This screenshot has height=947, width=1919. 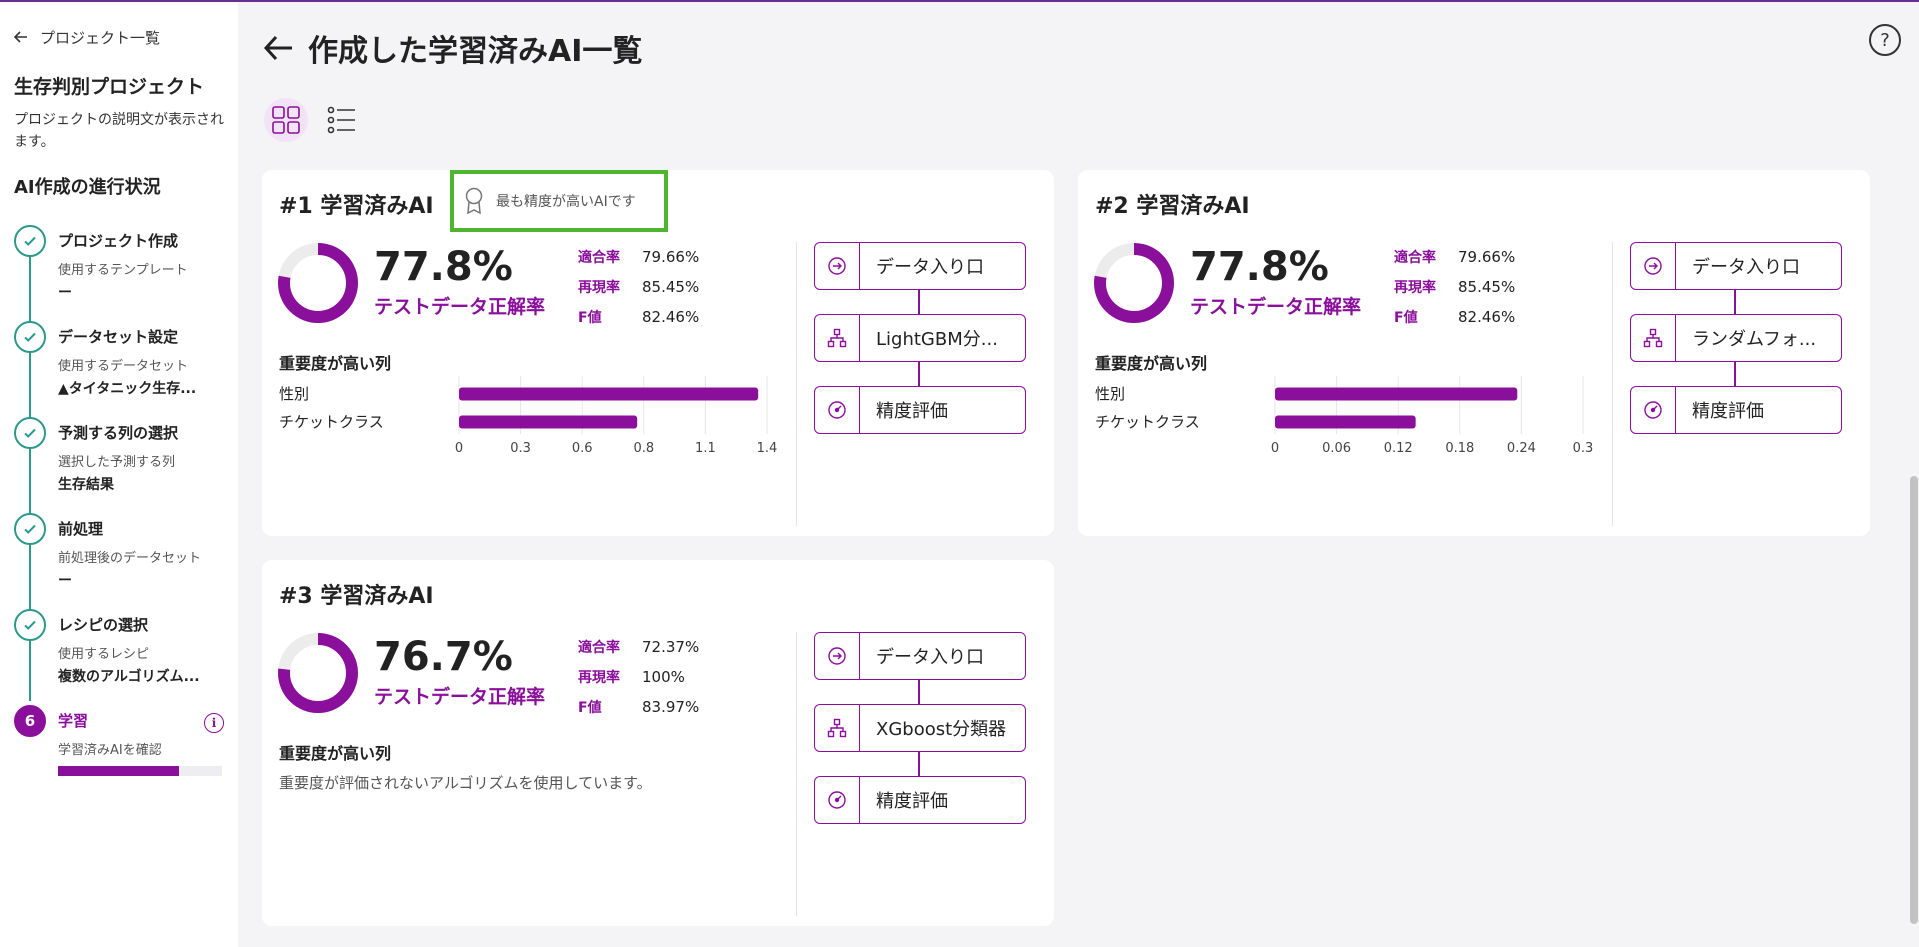 I want to click on best-accuracy-badge: 最も精度が高いAIです, so click(x=559, y=201).